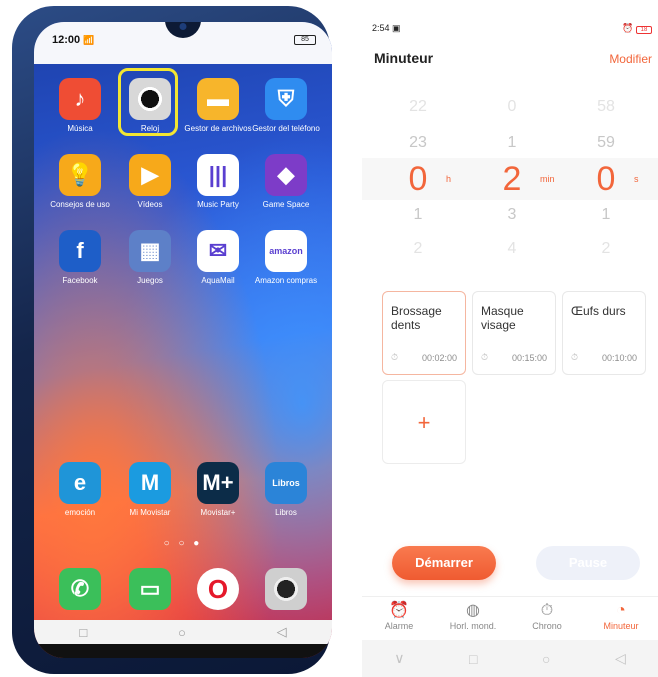 Image resolution: width=658 pixels, height=677 pixels. What do you see at coordinates (606, 142) in the screenshot?
I see `seconds-above1: 59` at bounding box center [606, 142].